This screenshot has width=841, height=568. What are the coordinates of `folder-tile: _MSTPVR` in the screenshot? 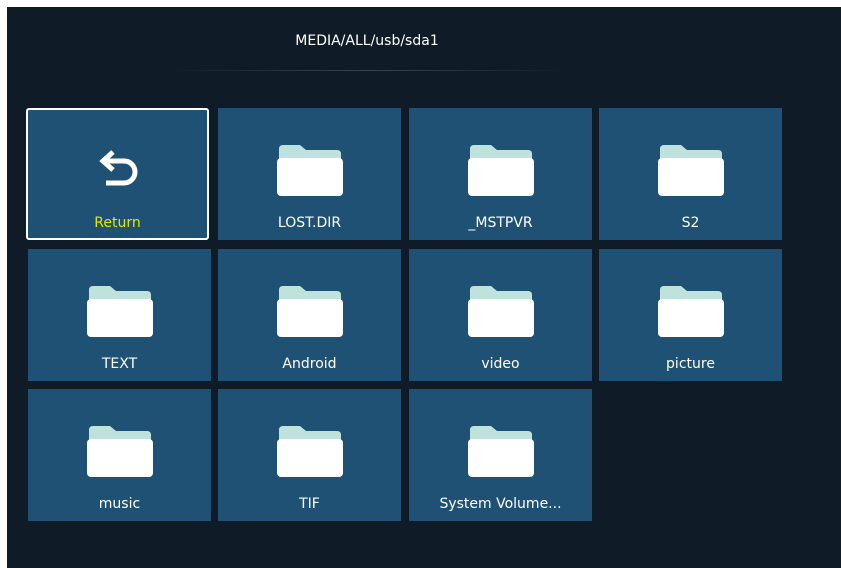 It's located at (500, 174).